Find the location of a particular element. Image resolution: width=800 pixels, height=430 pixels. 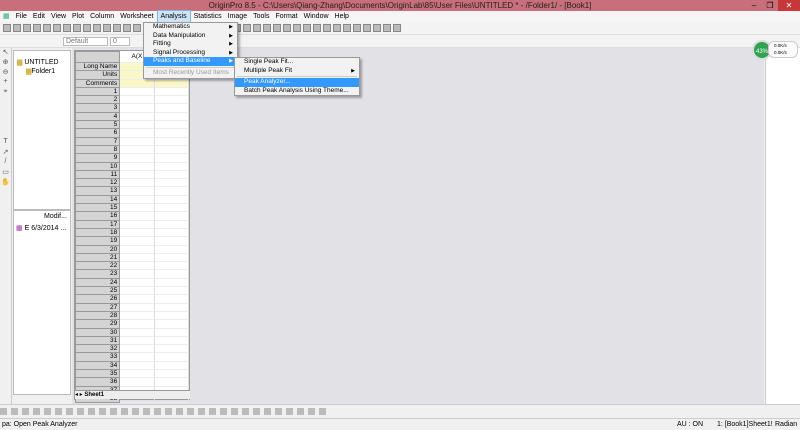

row-header: 18 is located at coordinates (98, 233).